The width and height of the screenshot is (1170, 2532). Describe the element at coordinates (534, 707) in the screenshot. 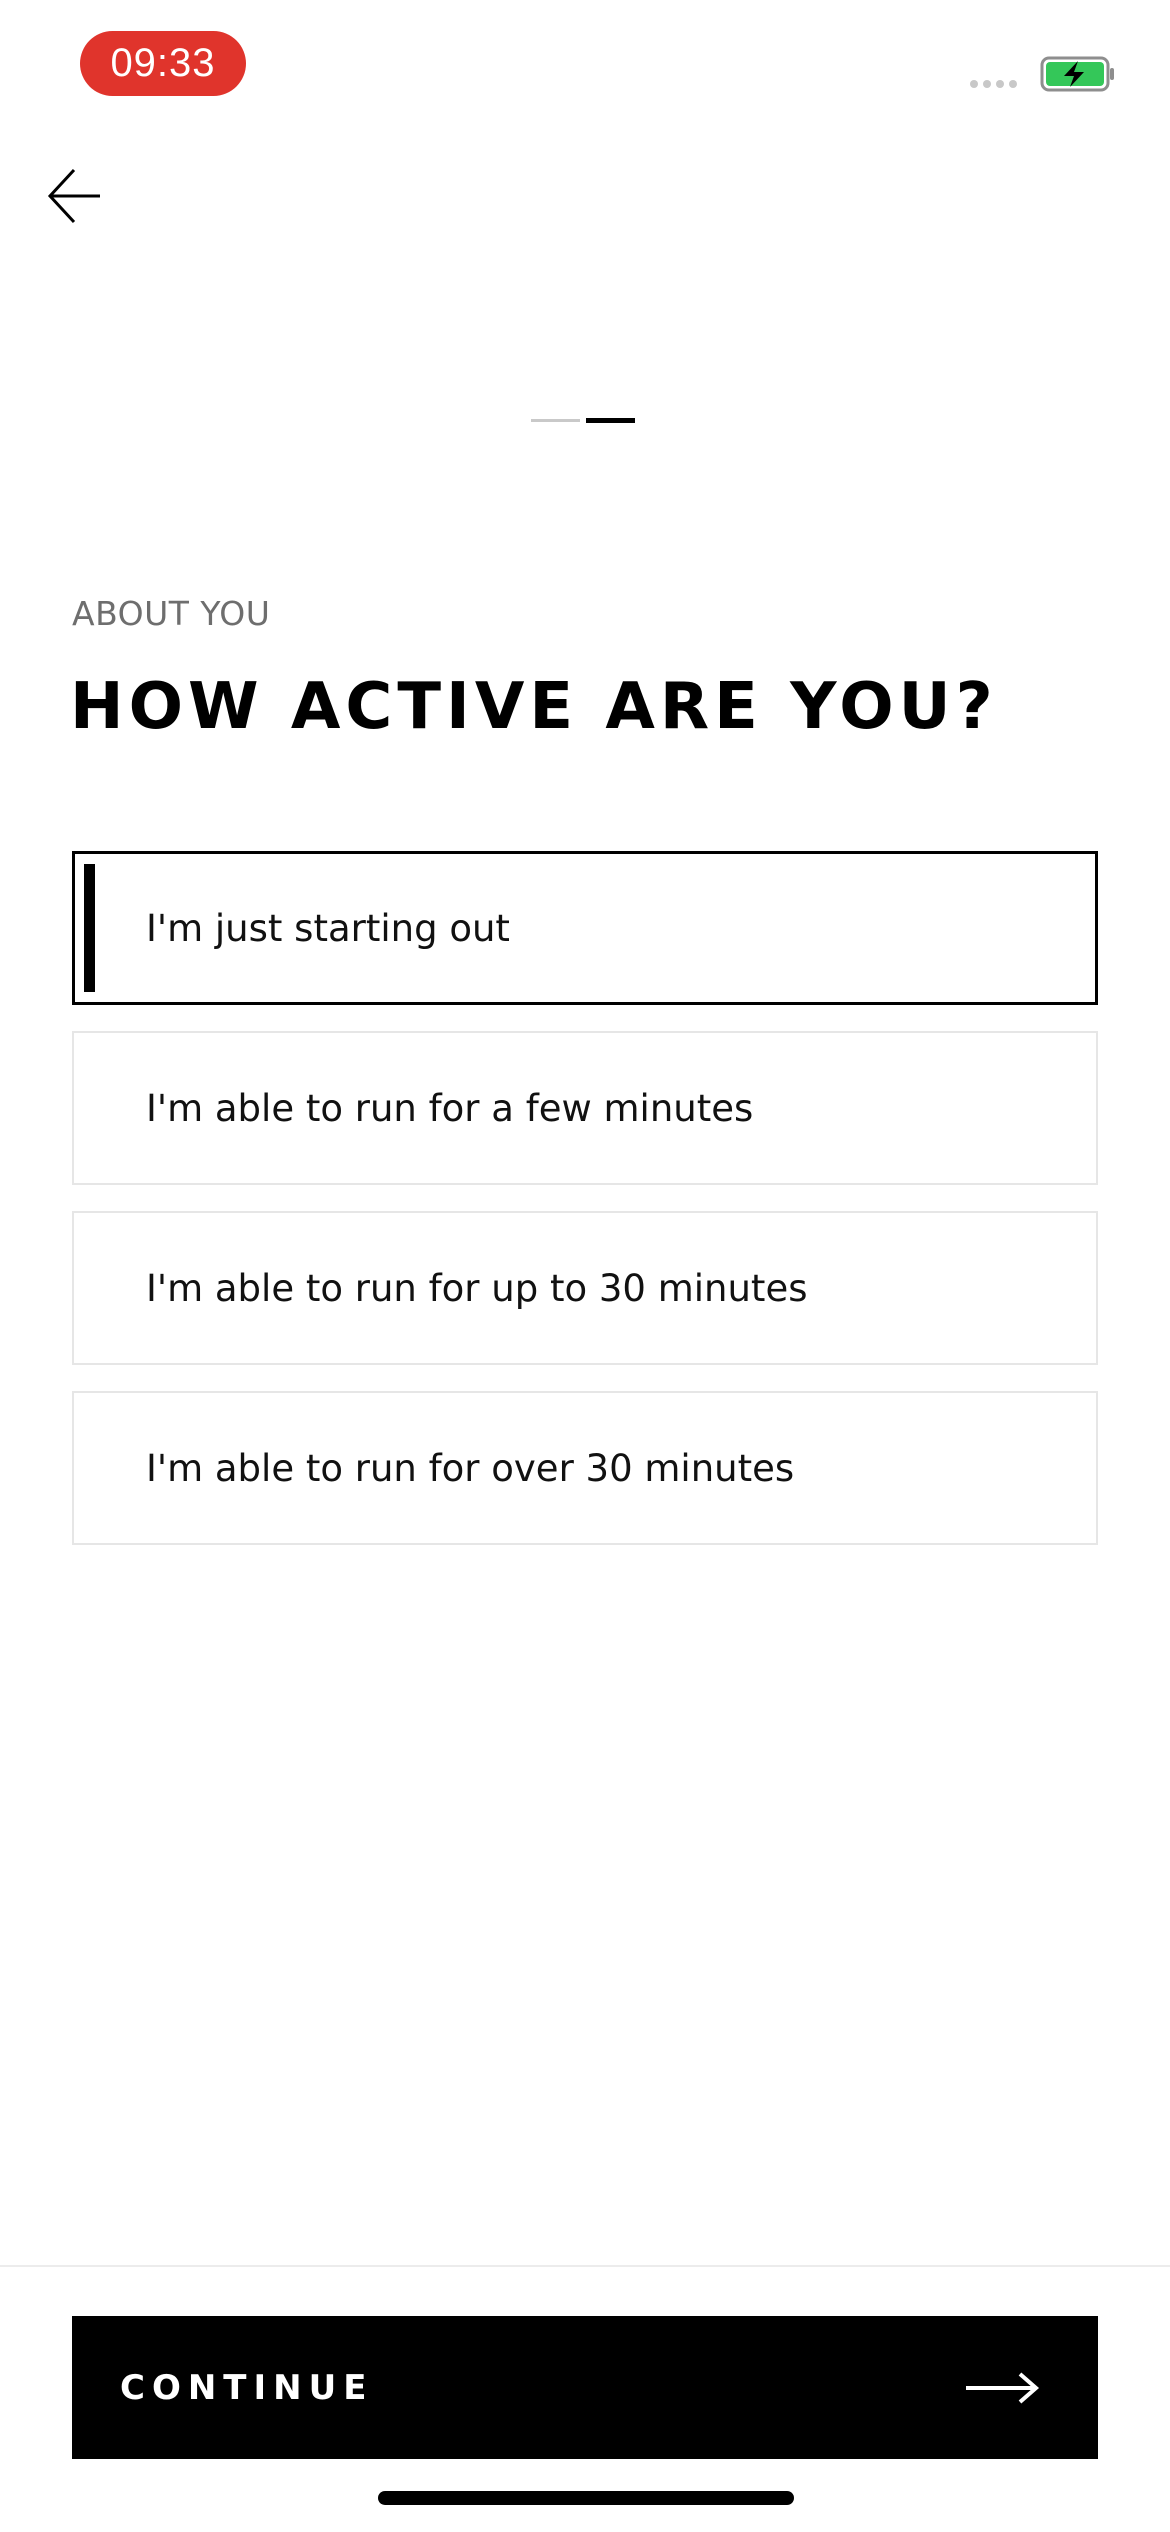

I see `page-title: HOW ACTIVE ARE YOU?` at that location.